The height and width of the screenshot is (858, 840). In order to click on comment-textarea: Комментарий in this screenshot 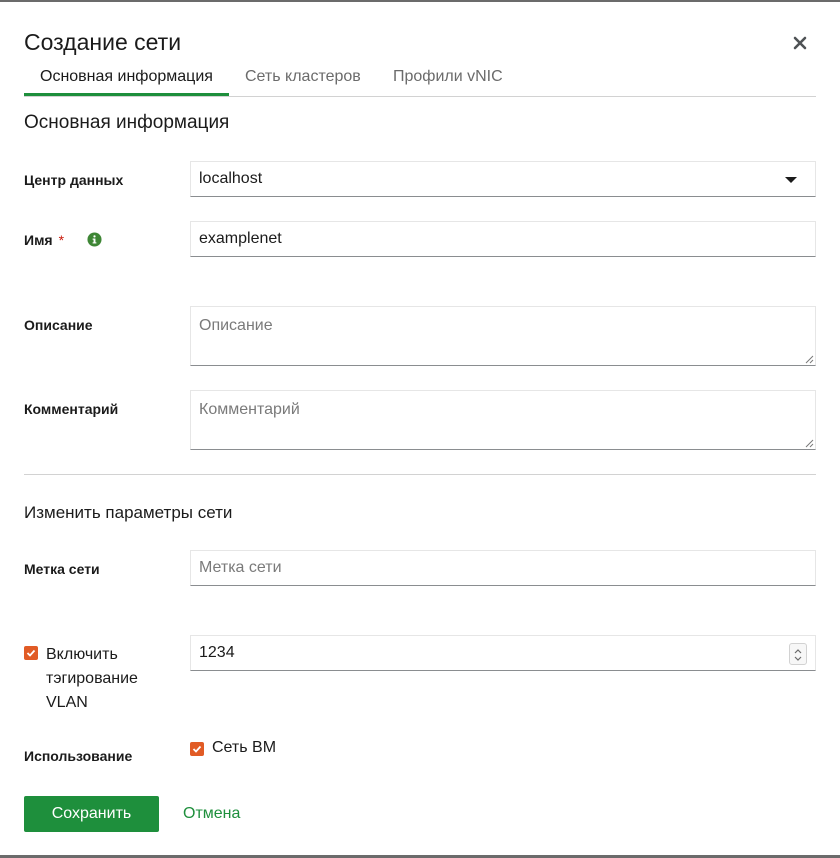, I will do `click(503, 420)`.